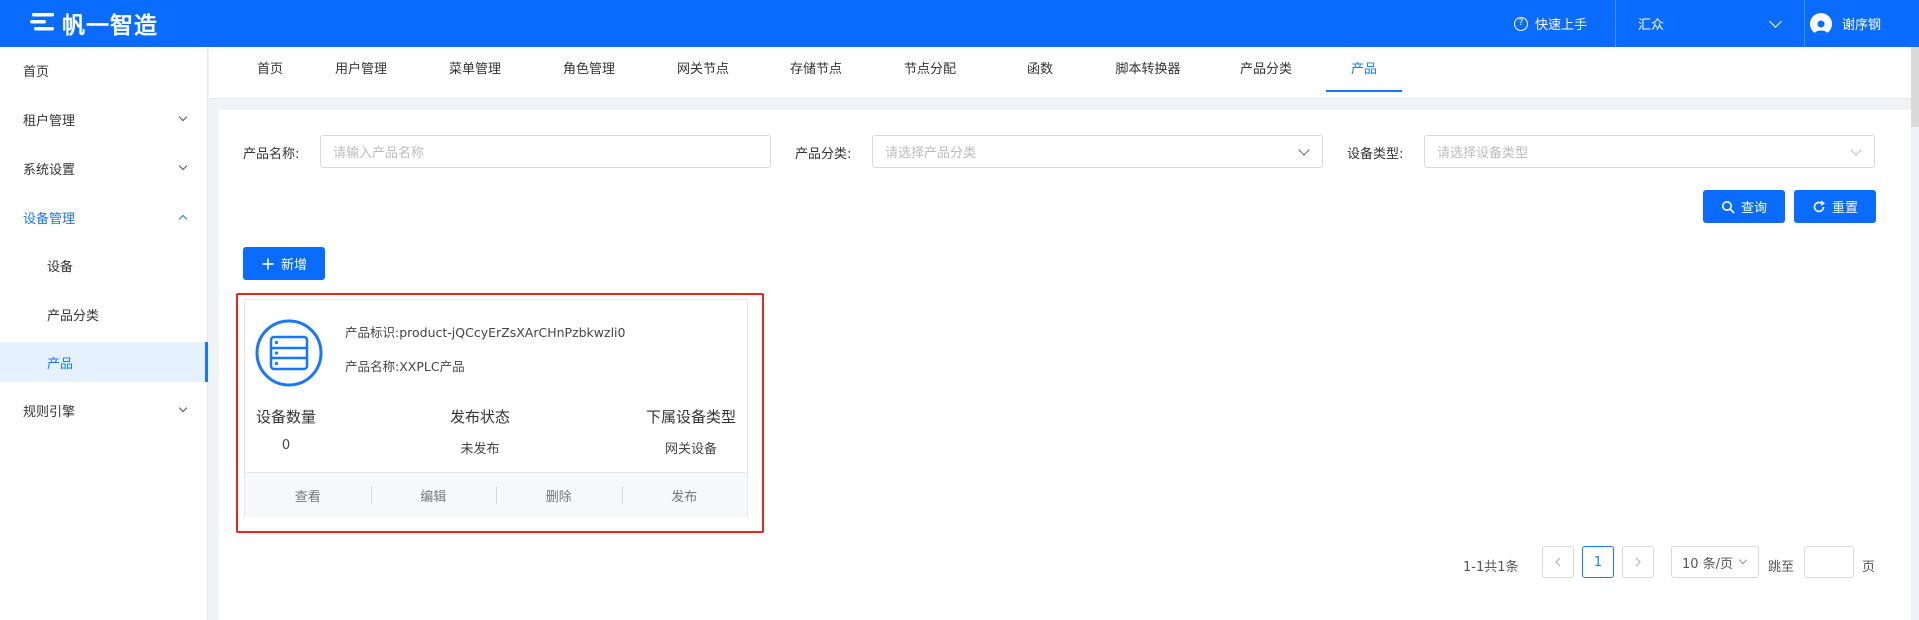 The width and height of the screenshot is (1919, 620). I want to click on device-count-value: 0, so click(286, 445).